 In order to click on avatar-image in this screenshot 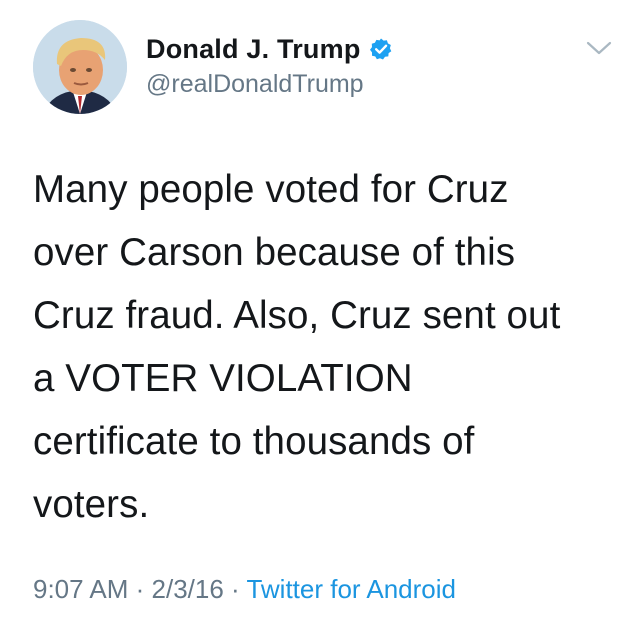, I will do `click(80, 67)`.